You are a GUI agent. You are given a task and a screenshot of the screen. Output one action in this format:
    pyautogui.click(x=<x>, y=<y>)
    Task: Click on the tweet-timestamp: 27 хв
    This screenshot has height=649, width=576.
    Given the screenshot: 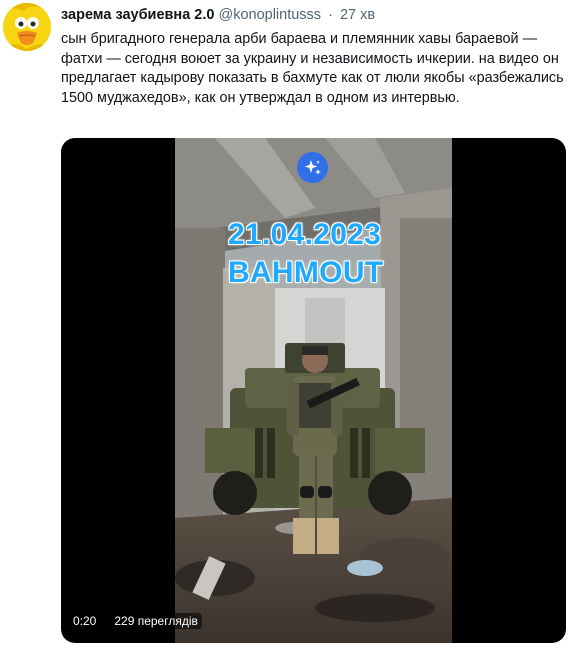 What is the action you would take?
    pyautogui.click(x=357, y=15)
    